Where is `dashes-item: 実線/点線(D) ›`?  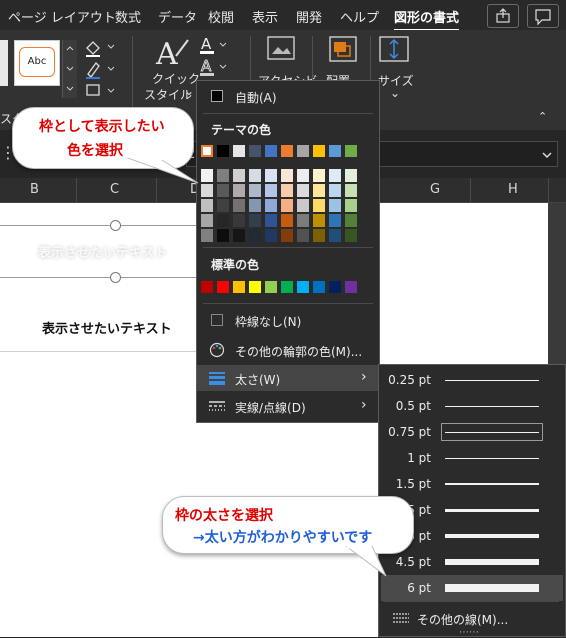
dashes-item: 実線/点線(D) › is located at coordinates (288, 406).